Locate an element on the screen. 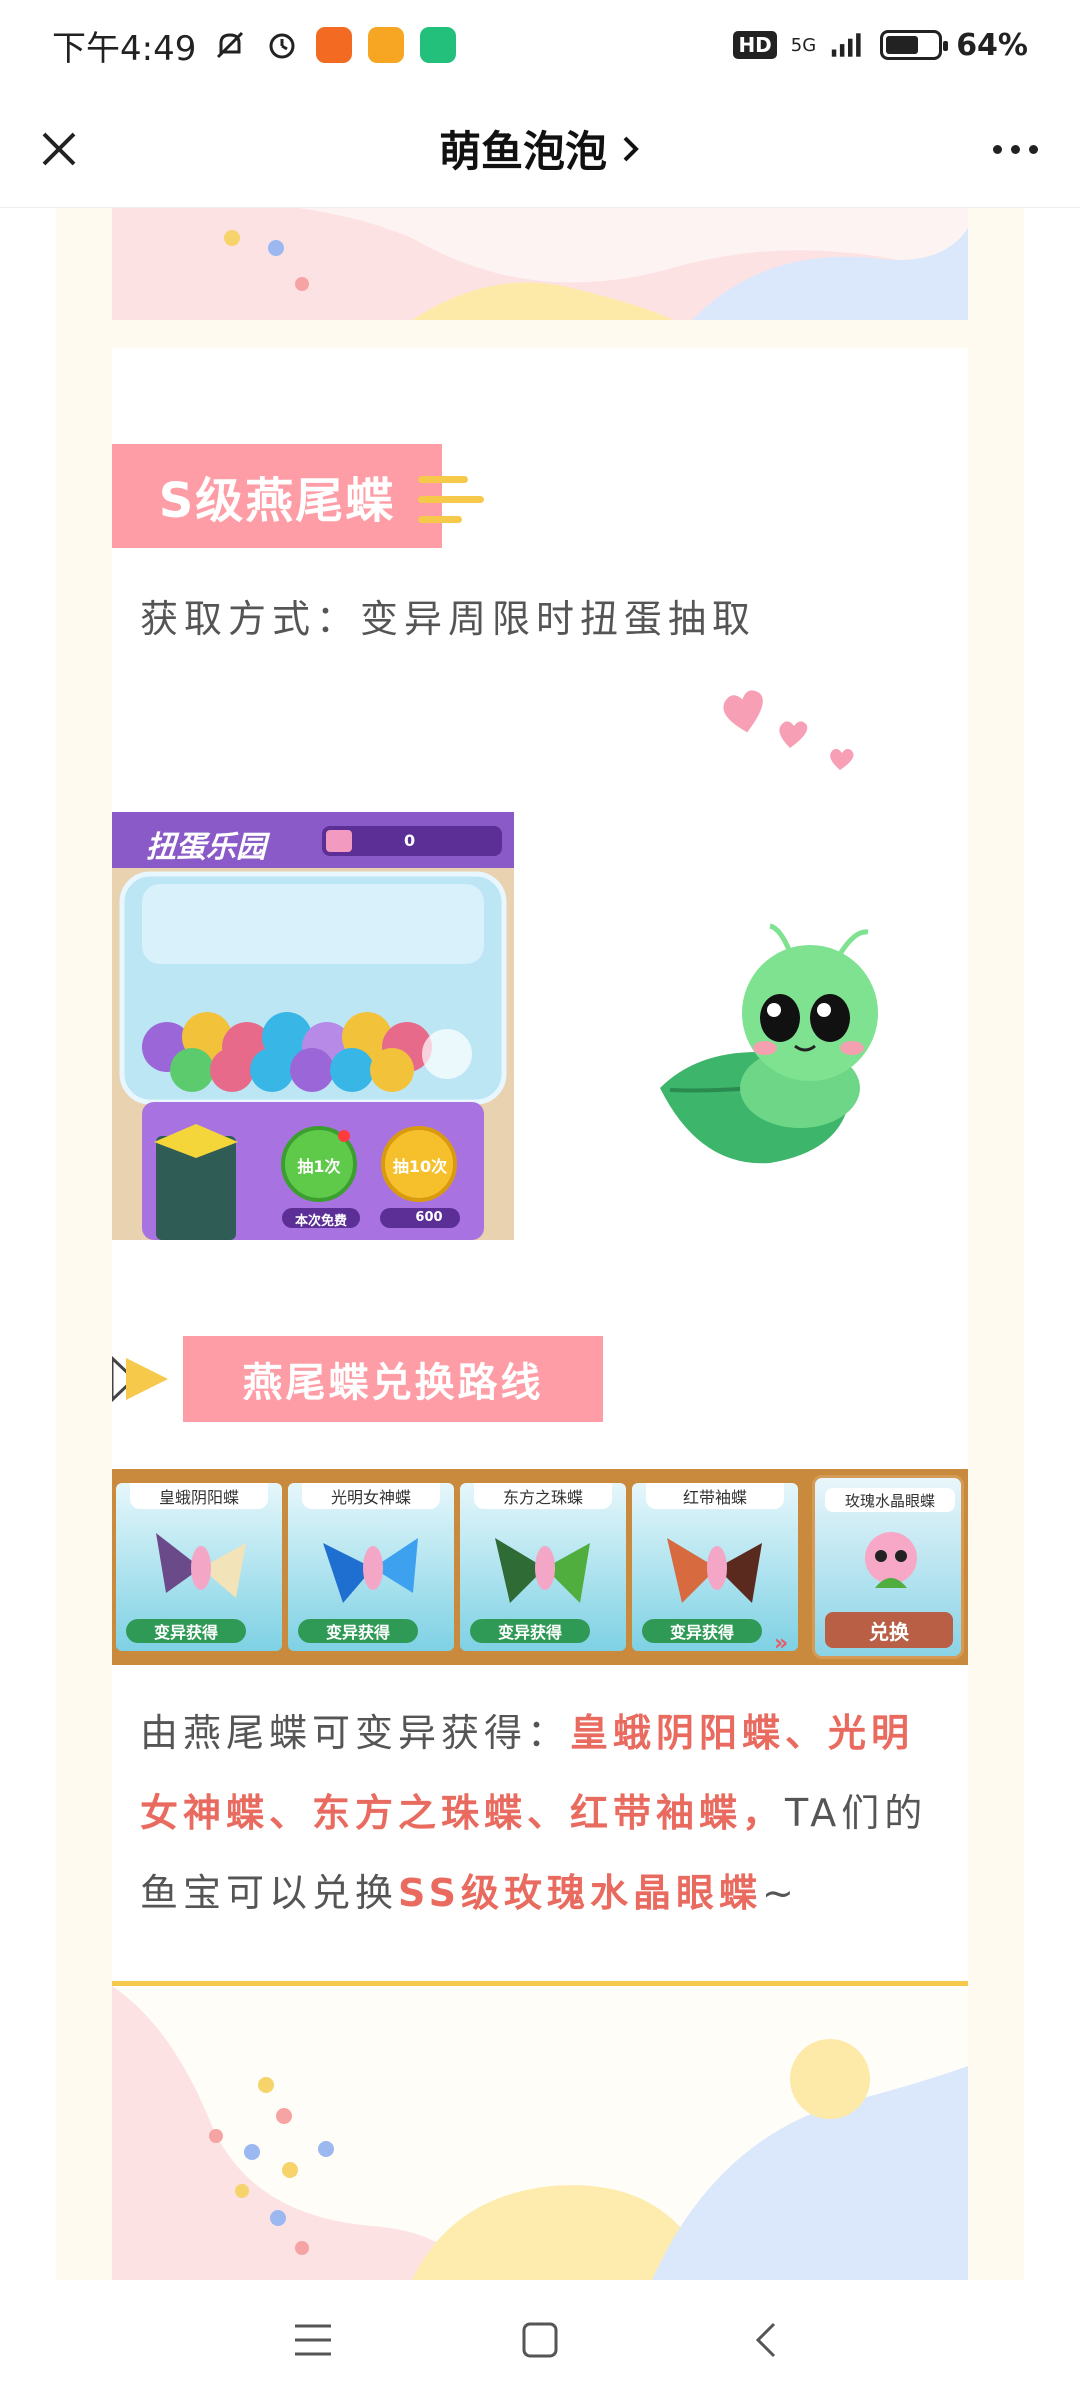 The image size is (1080, 2400). back-button is located at coordinates (767, 2340).